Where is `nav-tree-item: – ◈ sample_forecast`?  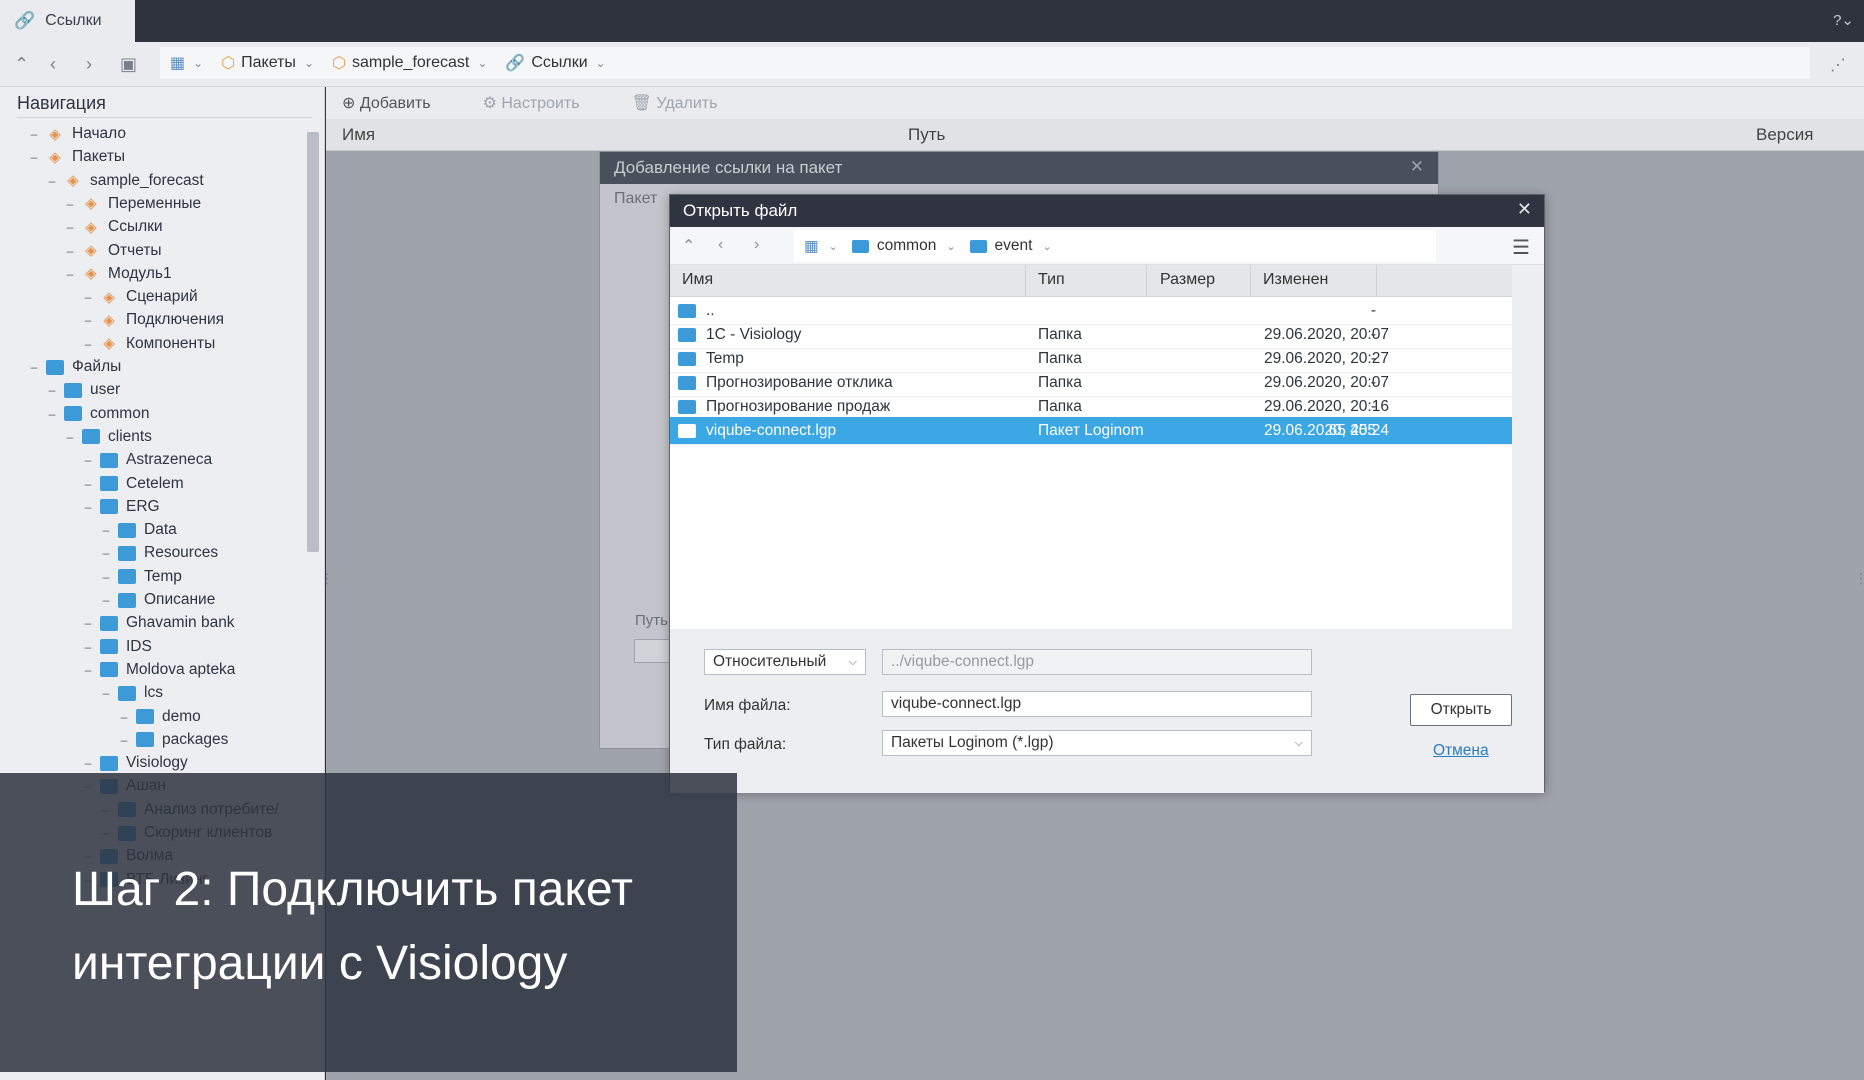 nav-tree-item: – ◈ sample_forecast is located at coordinates (125, 181).